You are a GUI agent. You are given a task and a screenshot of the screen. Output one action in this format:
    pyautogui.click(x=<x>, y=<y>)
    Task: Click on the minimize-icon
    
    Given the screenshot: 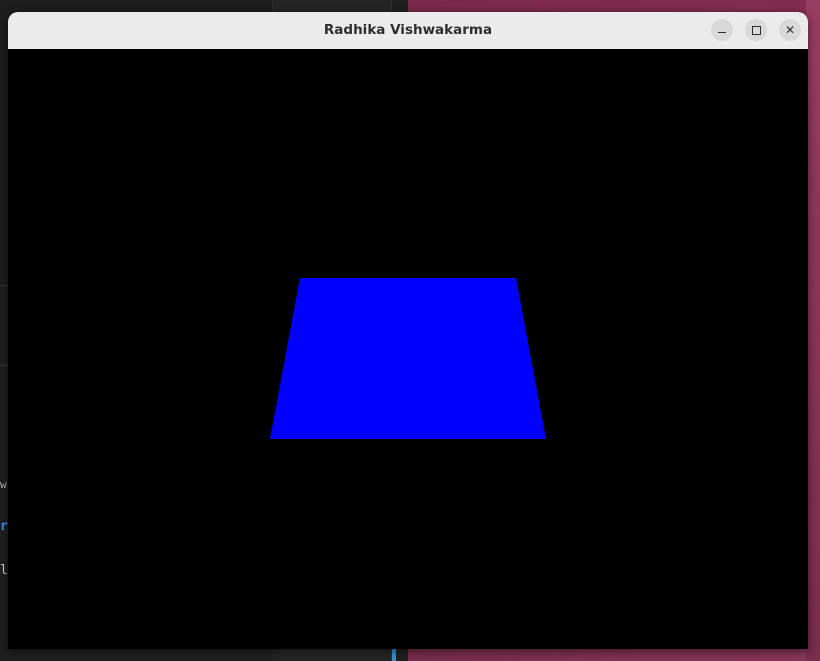 What is the action you would take?
    pyautogui.click(x=722, y=32)
    